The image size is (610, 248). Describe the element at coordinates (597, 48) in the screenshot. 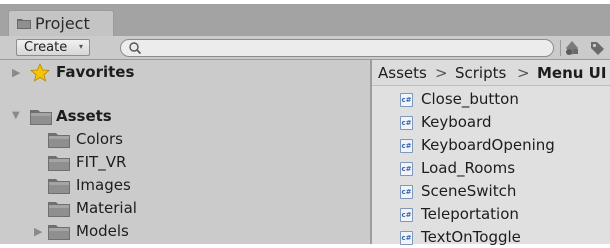

I see `filter-by-label-icon` at that location.